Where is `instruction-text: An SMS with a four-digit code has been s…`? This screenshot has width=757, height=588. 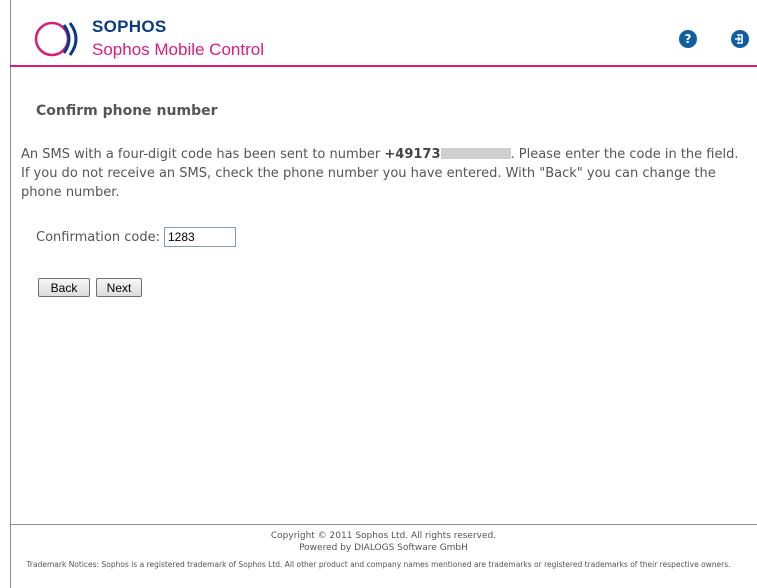 instruction-text: An SMS with a four-digit code has been s… is located at coordinates (386, 173).